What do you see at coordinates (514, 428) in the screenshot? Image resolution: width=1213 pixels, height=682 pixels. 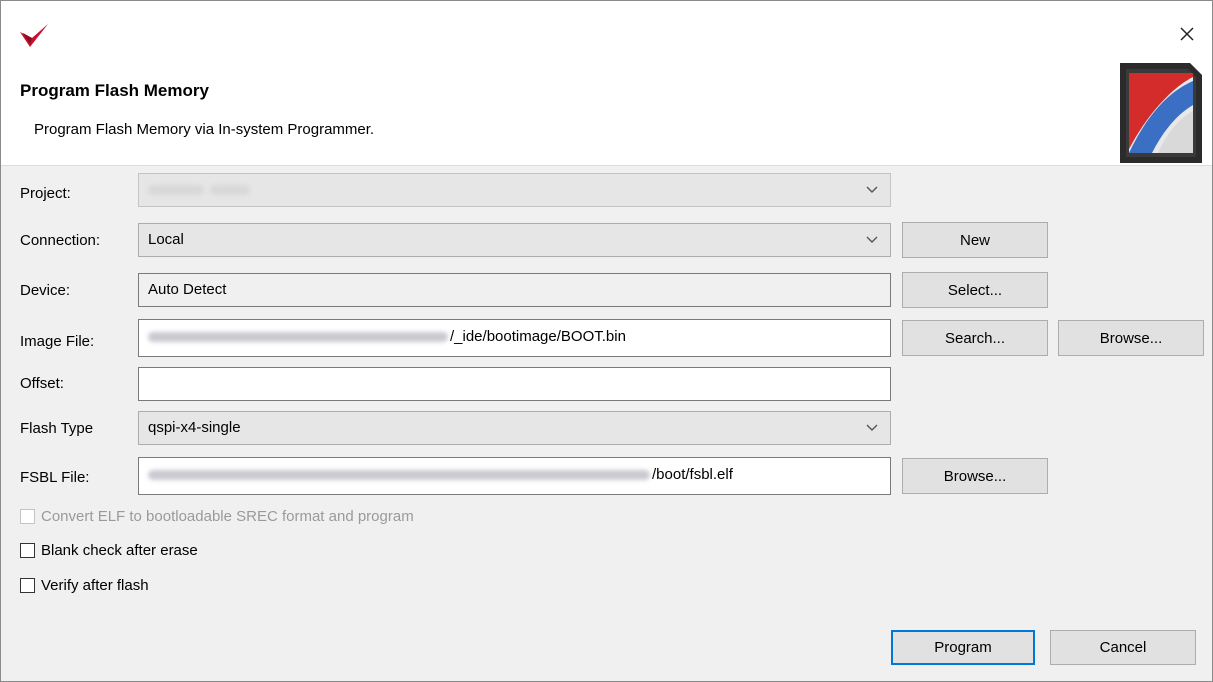 I see `flash-type-dropdown: qspi-x4-single` at bounding box center [514, 428].